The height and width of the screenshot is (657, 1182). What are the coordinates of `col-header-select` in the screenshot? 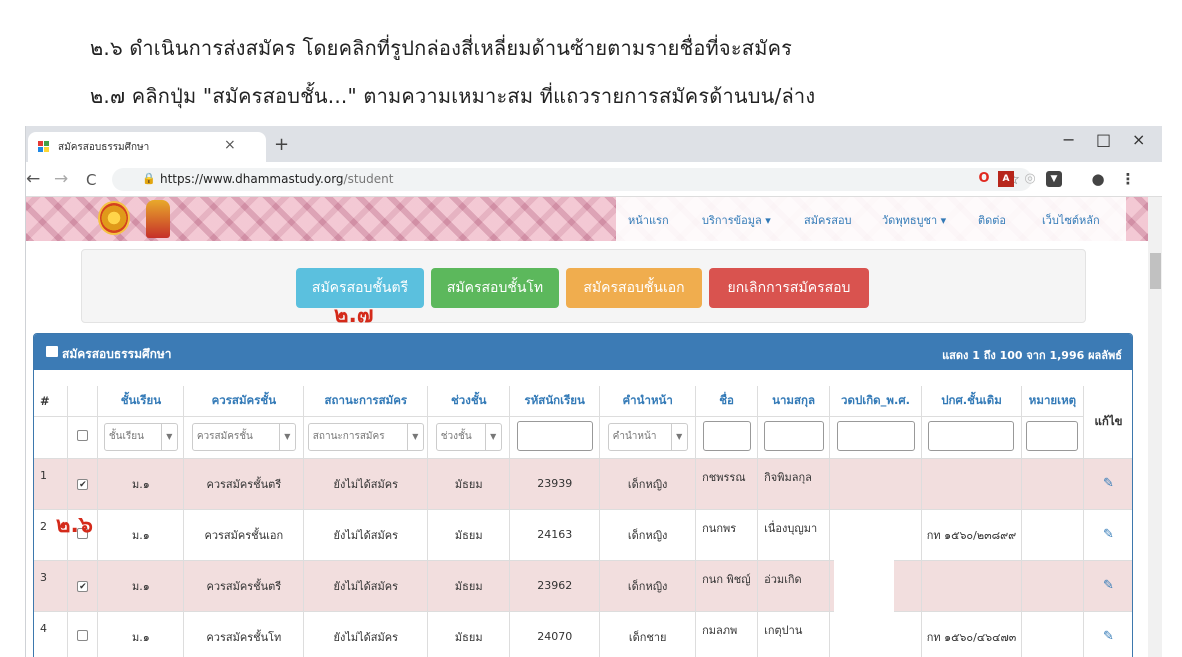 It's located at (83, 401).